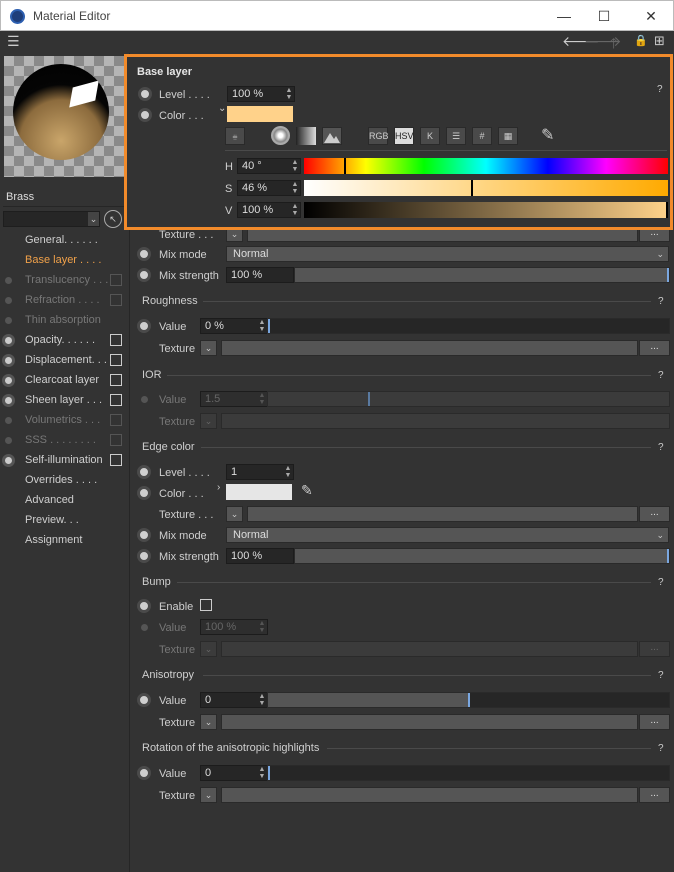 The height and width of the screenshot is (872, 674). Describe the element at coordinates (62, 300) in the screenshot. I see `sidebar-item-refraction: Refraction . . . .` at that location.